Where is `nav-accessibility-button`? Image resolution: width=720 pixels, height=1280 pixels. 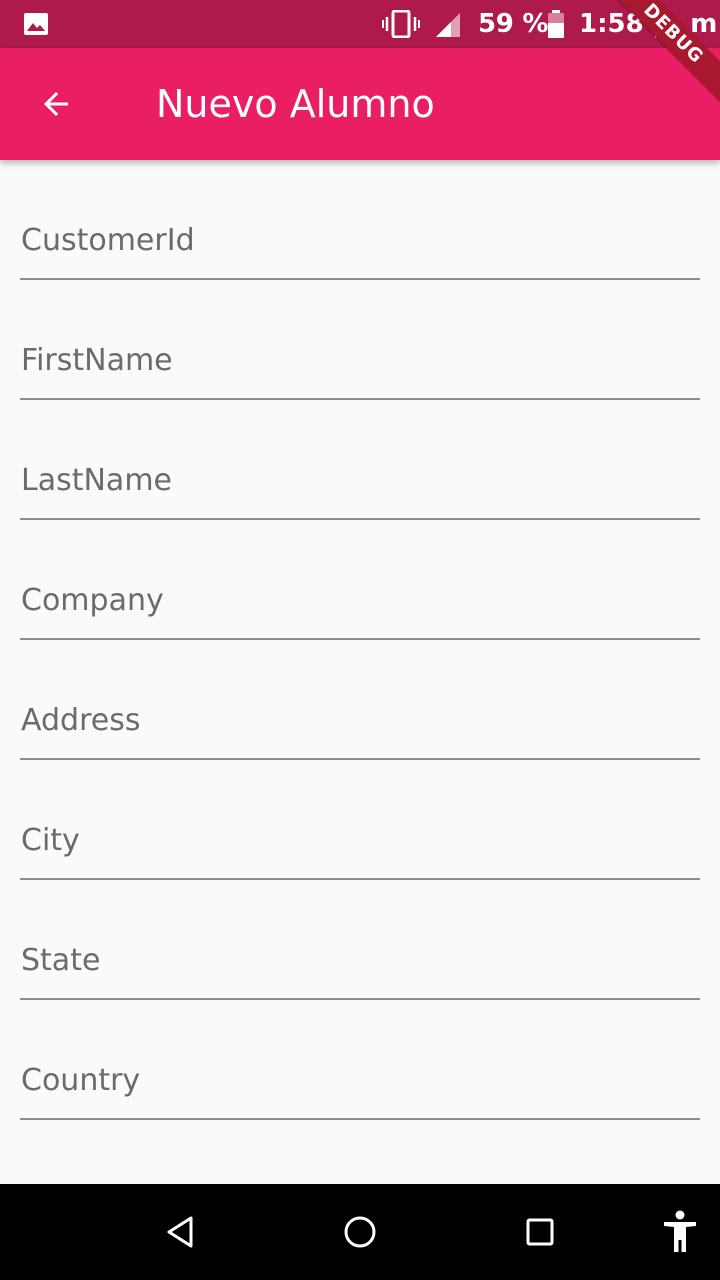 nav-accessibility-button is located at coordinates (680, 1232).